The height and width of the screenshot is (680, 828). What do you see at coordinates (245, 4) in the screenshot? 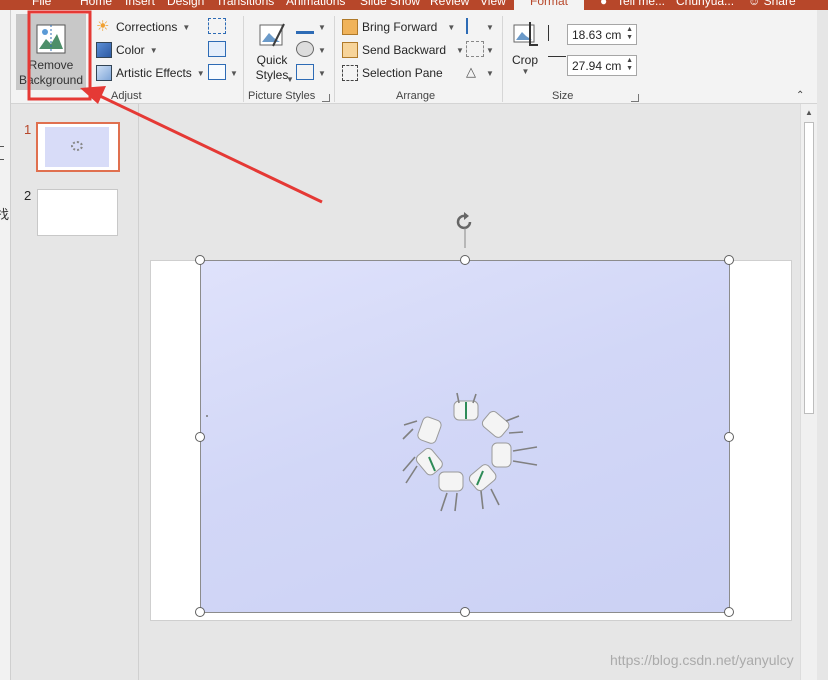
I see `tab-transitions: Transitions` at bounding box center [245, 4].